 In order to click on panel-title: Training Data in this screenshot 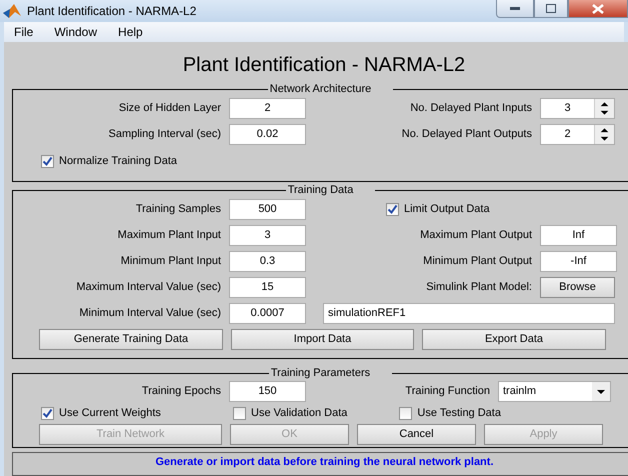, I will do `click(320, 190)`.